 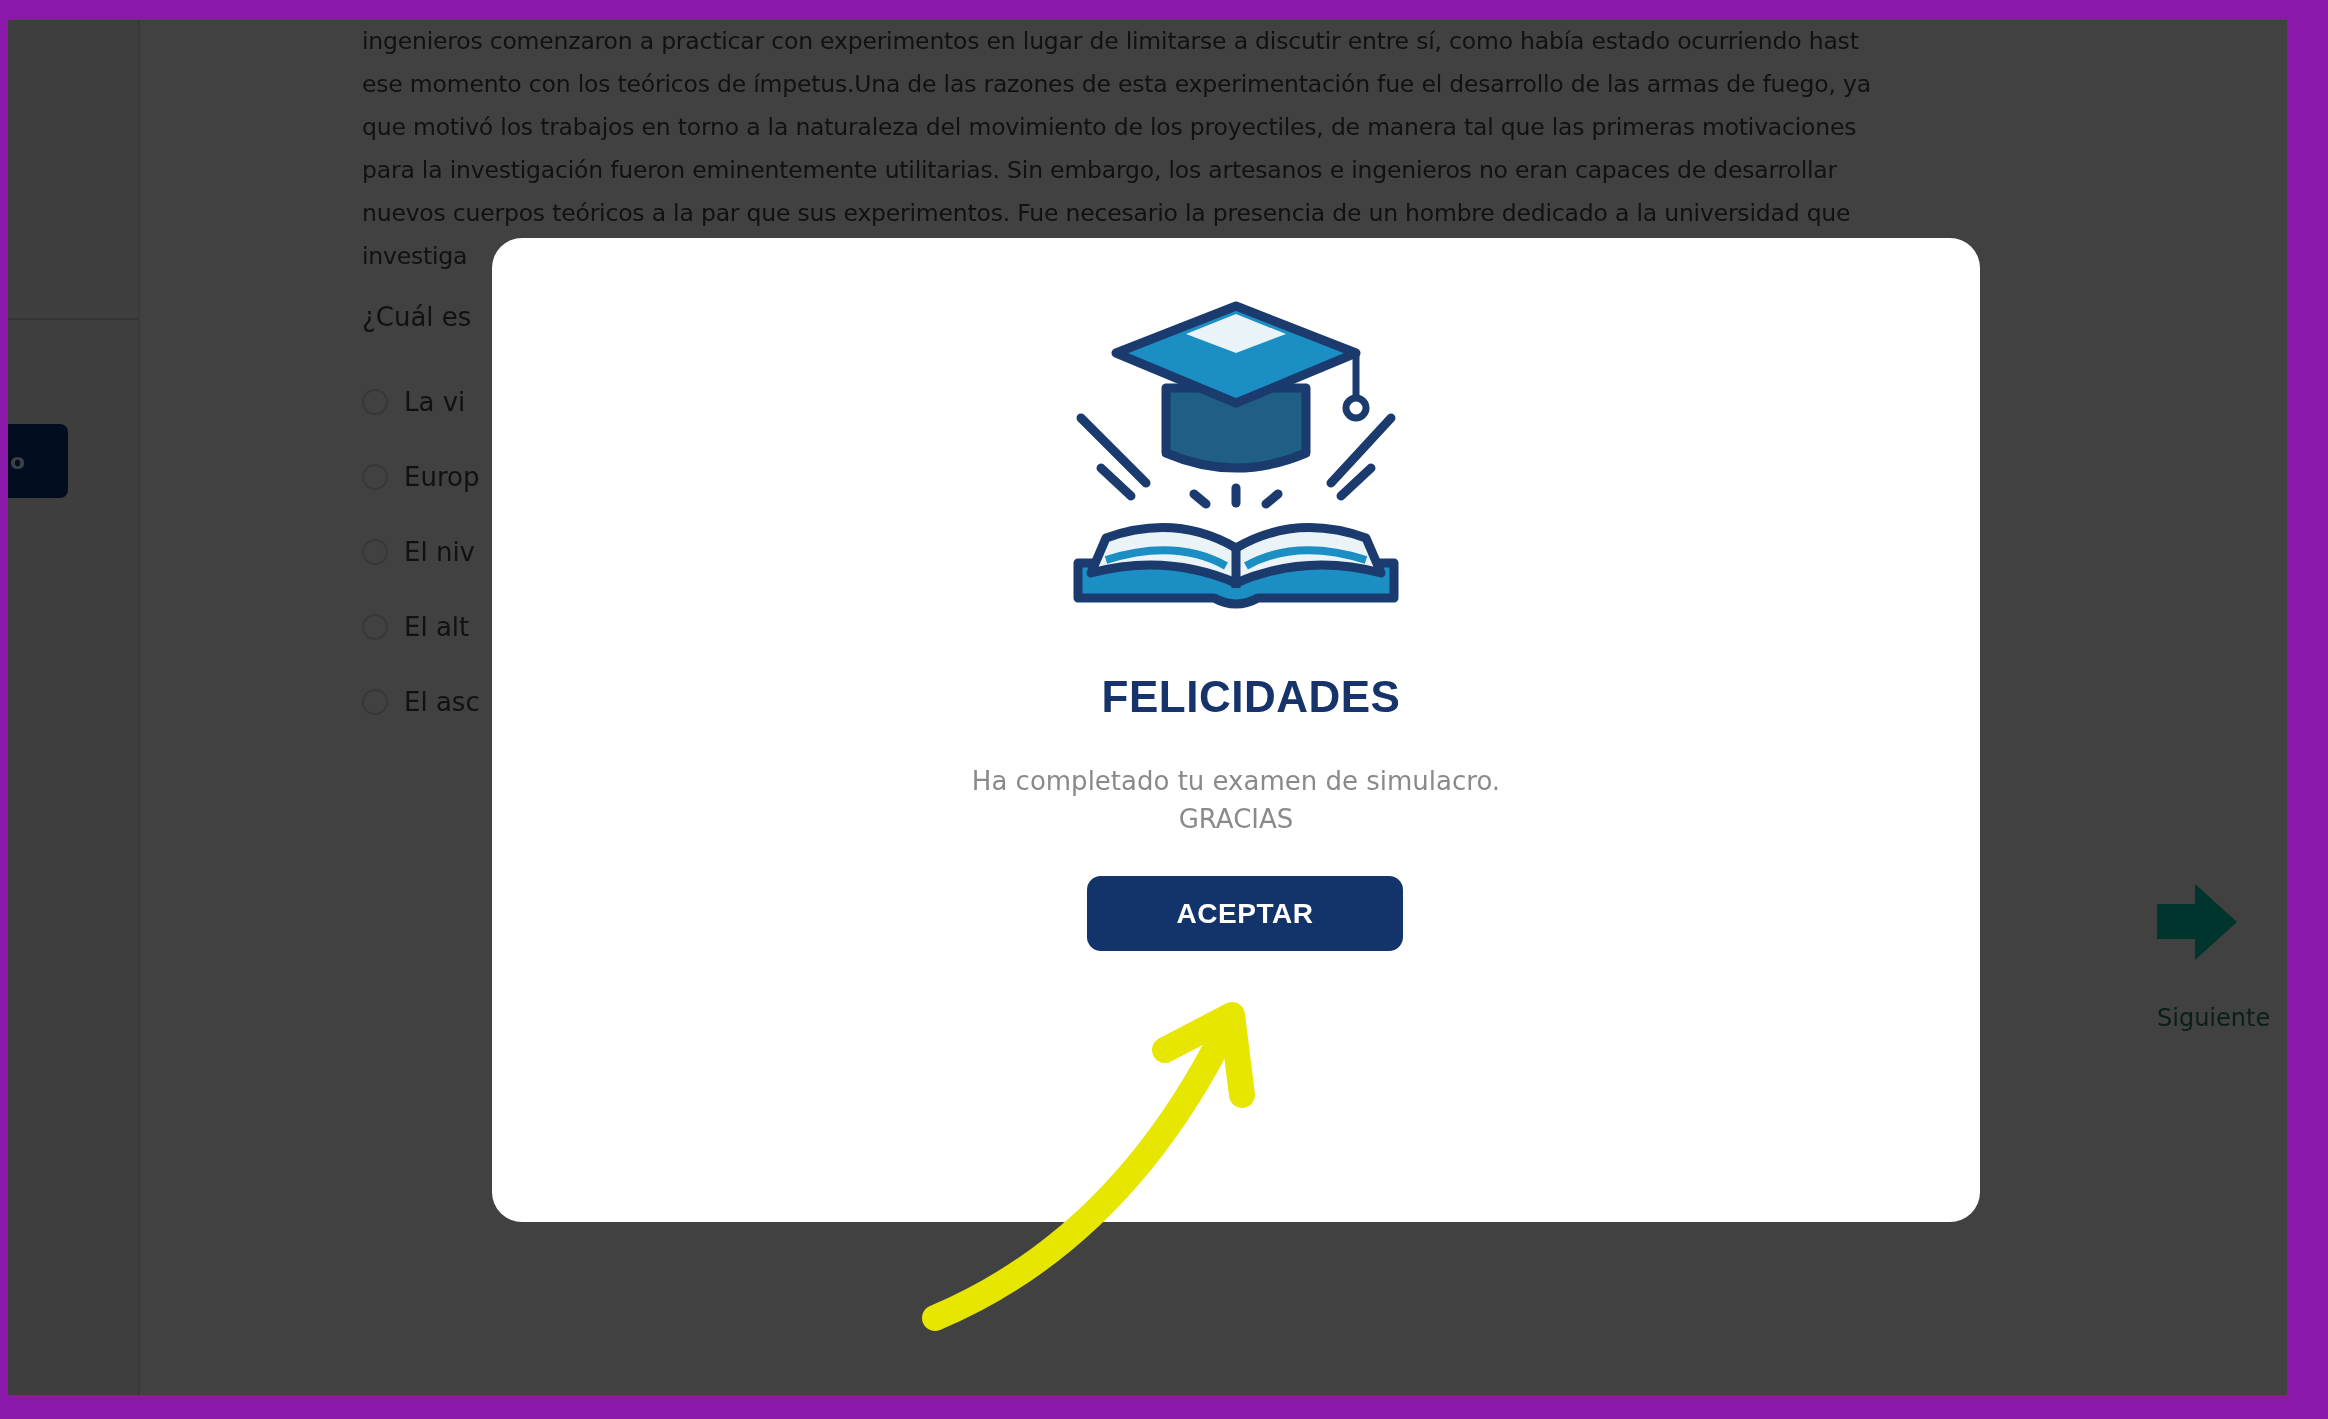 I want to click on next-label: Siguiente, so click(x=2214, y=1018).